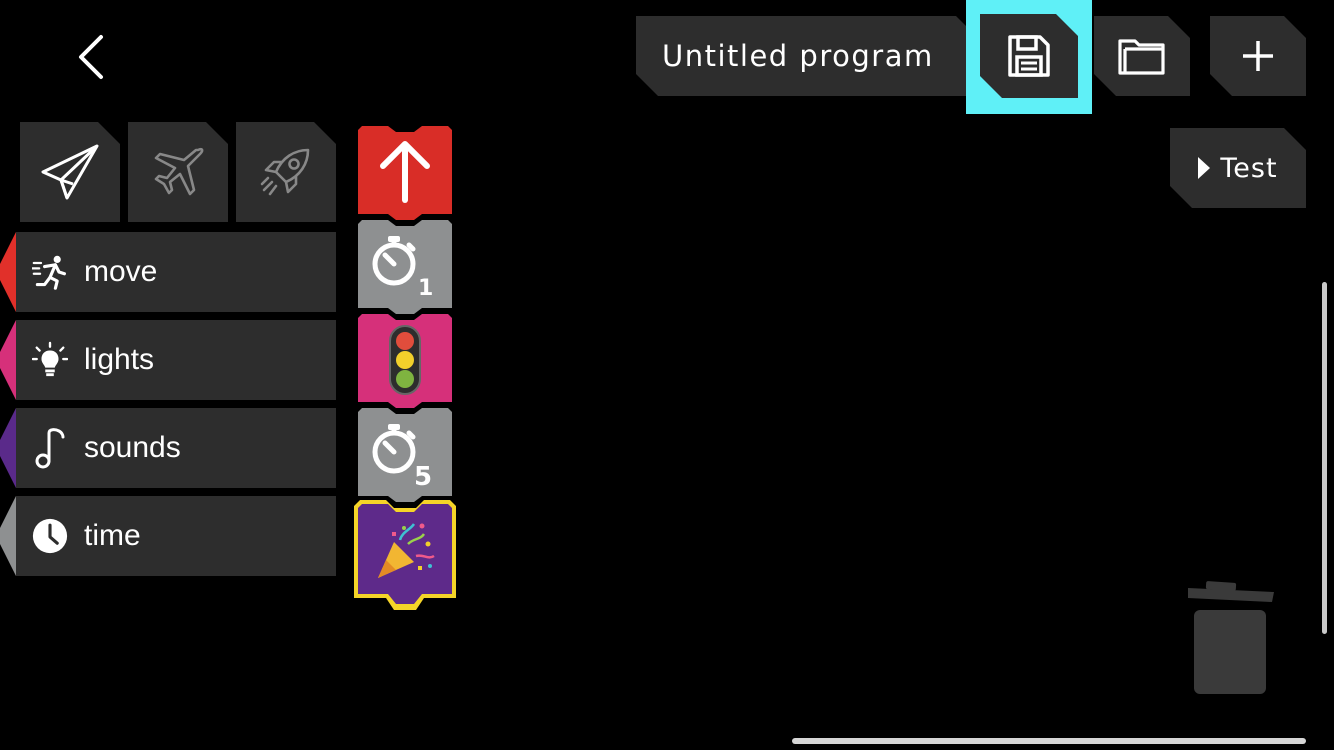 This screenshot has height=750, width=1334. I want to click on test-button: Test, so click(1238, 168).